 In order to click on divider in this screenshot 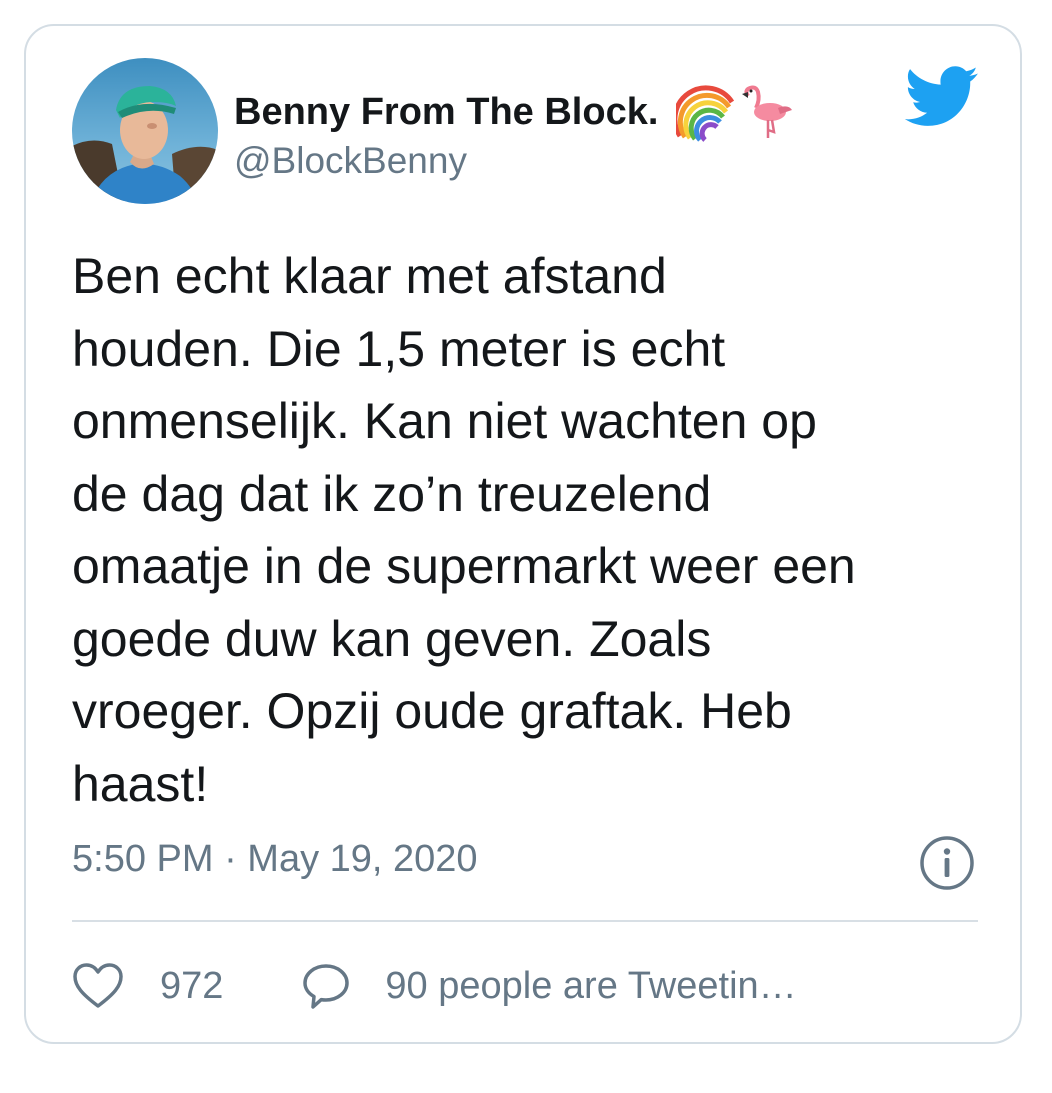, I will do `click(525, 921)`.